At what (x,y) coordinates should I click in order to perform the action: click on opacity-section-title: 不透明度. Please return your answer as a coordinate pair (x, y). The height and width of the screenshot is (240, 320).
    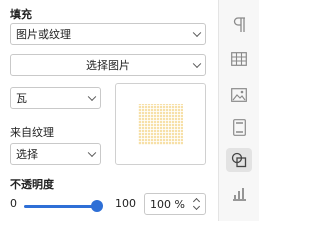
    Looking at the image, I should click on (32, 184).